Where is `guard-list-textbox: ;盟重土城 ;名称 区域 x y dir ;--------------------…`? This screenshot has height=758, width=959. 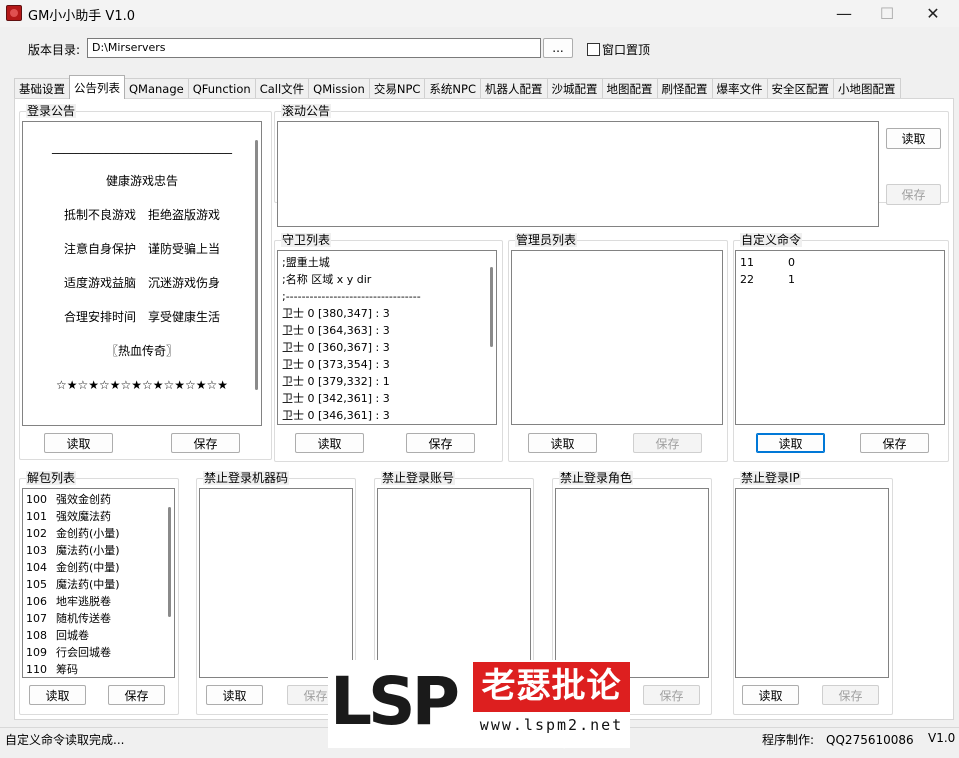 guard-list-textbox: ;盟重土城 ;名称 区域 x y dir ;--------------------… is located at coordinates (387, 337).